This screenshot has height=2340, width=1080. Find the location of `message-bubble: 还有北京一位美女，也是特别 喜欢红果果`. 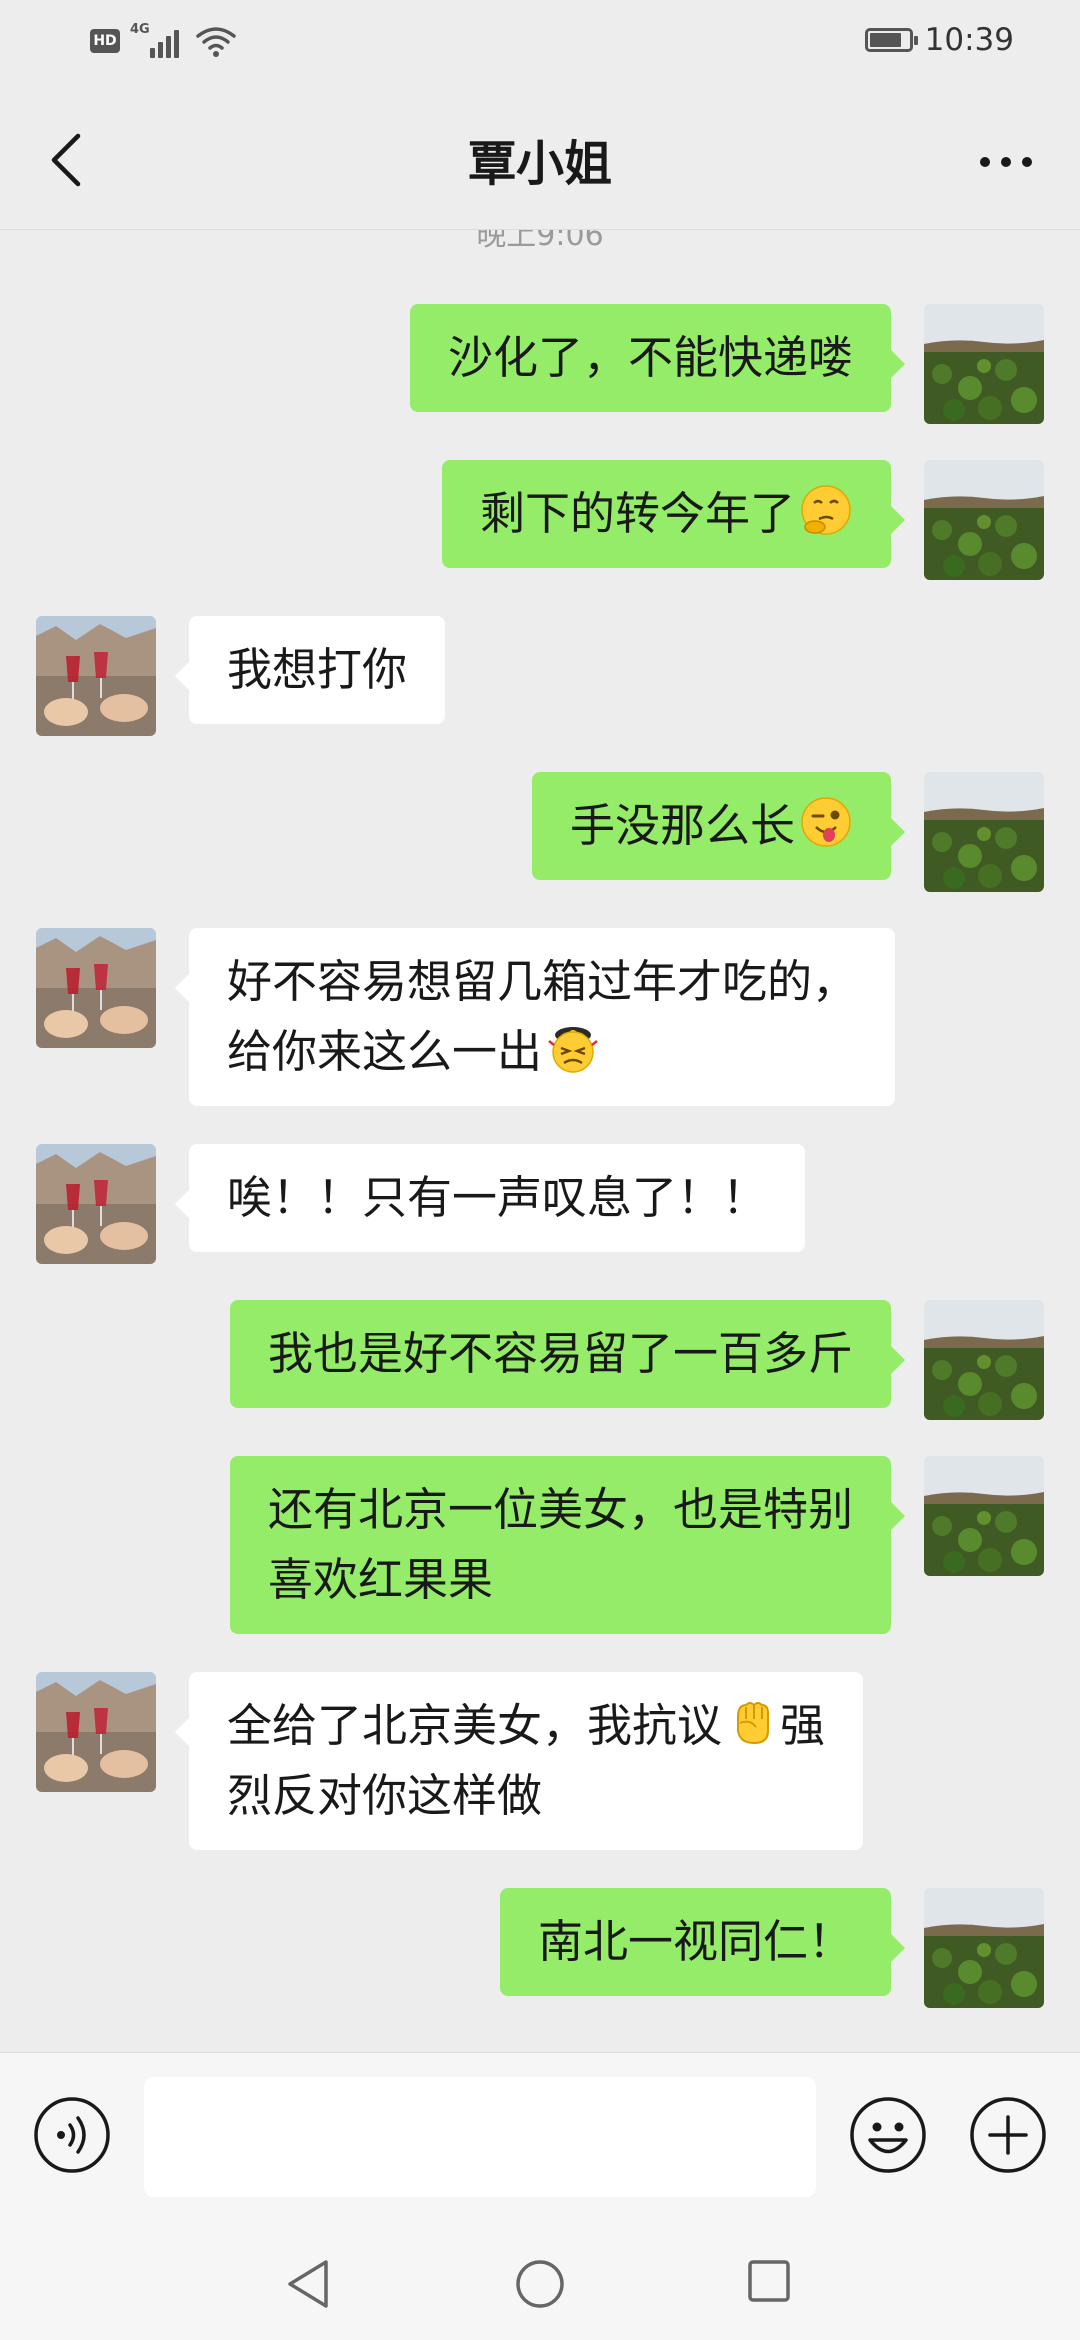

message-bubble: 还有北京一位美女，也是特别 喜欢红果果 is located at coordinates (567, 1545).